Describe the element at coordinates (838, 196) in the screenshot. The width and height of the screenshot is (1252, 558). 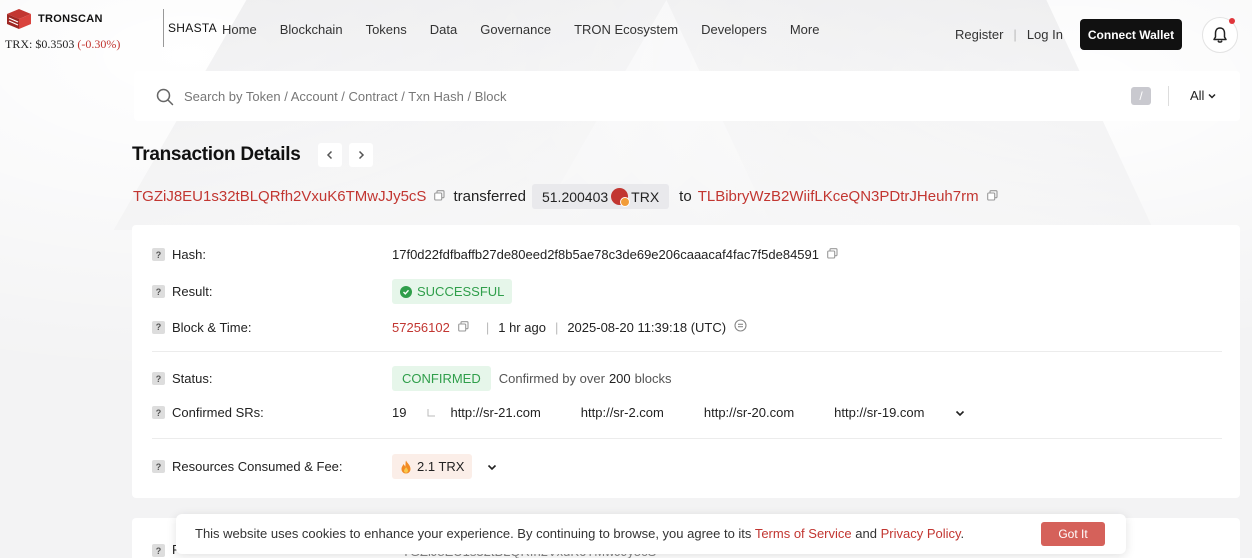
I see `to-address-link: TLBibryWzB2WiifLKceQN3PDtrJHeuh7rm` at that location.